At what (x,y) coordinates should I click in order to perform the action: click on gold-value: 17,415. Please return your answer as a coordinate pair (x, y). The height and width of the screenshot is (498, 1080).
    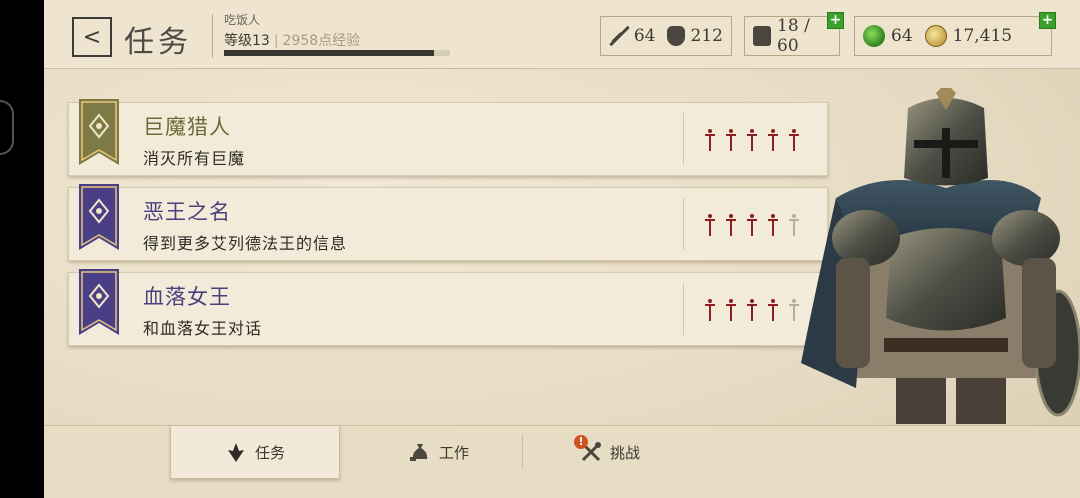
    Looking at the image, I should click on (982, 36).